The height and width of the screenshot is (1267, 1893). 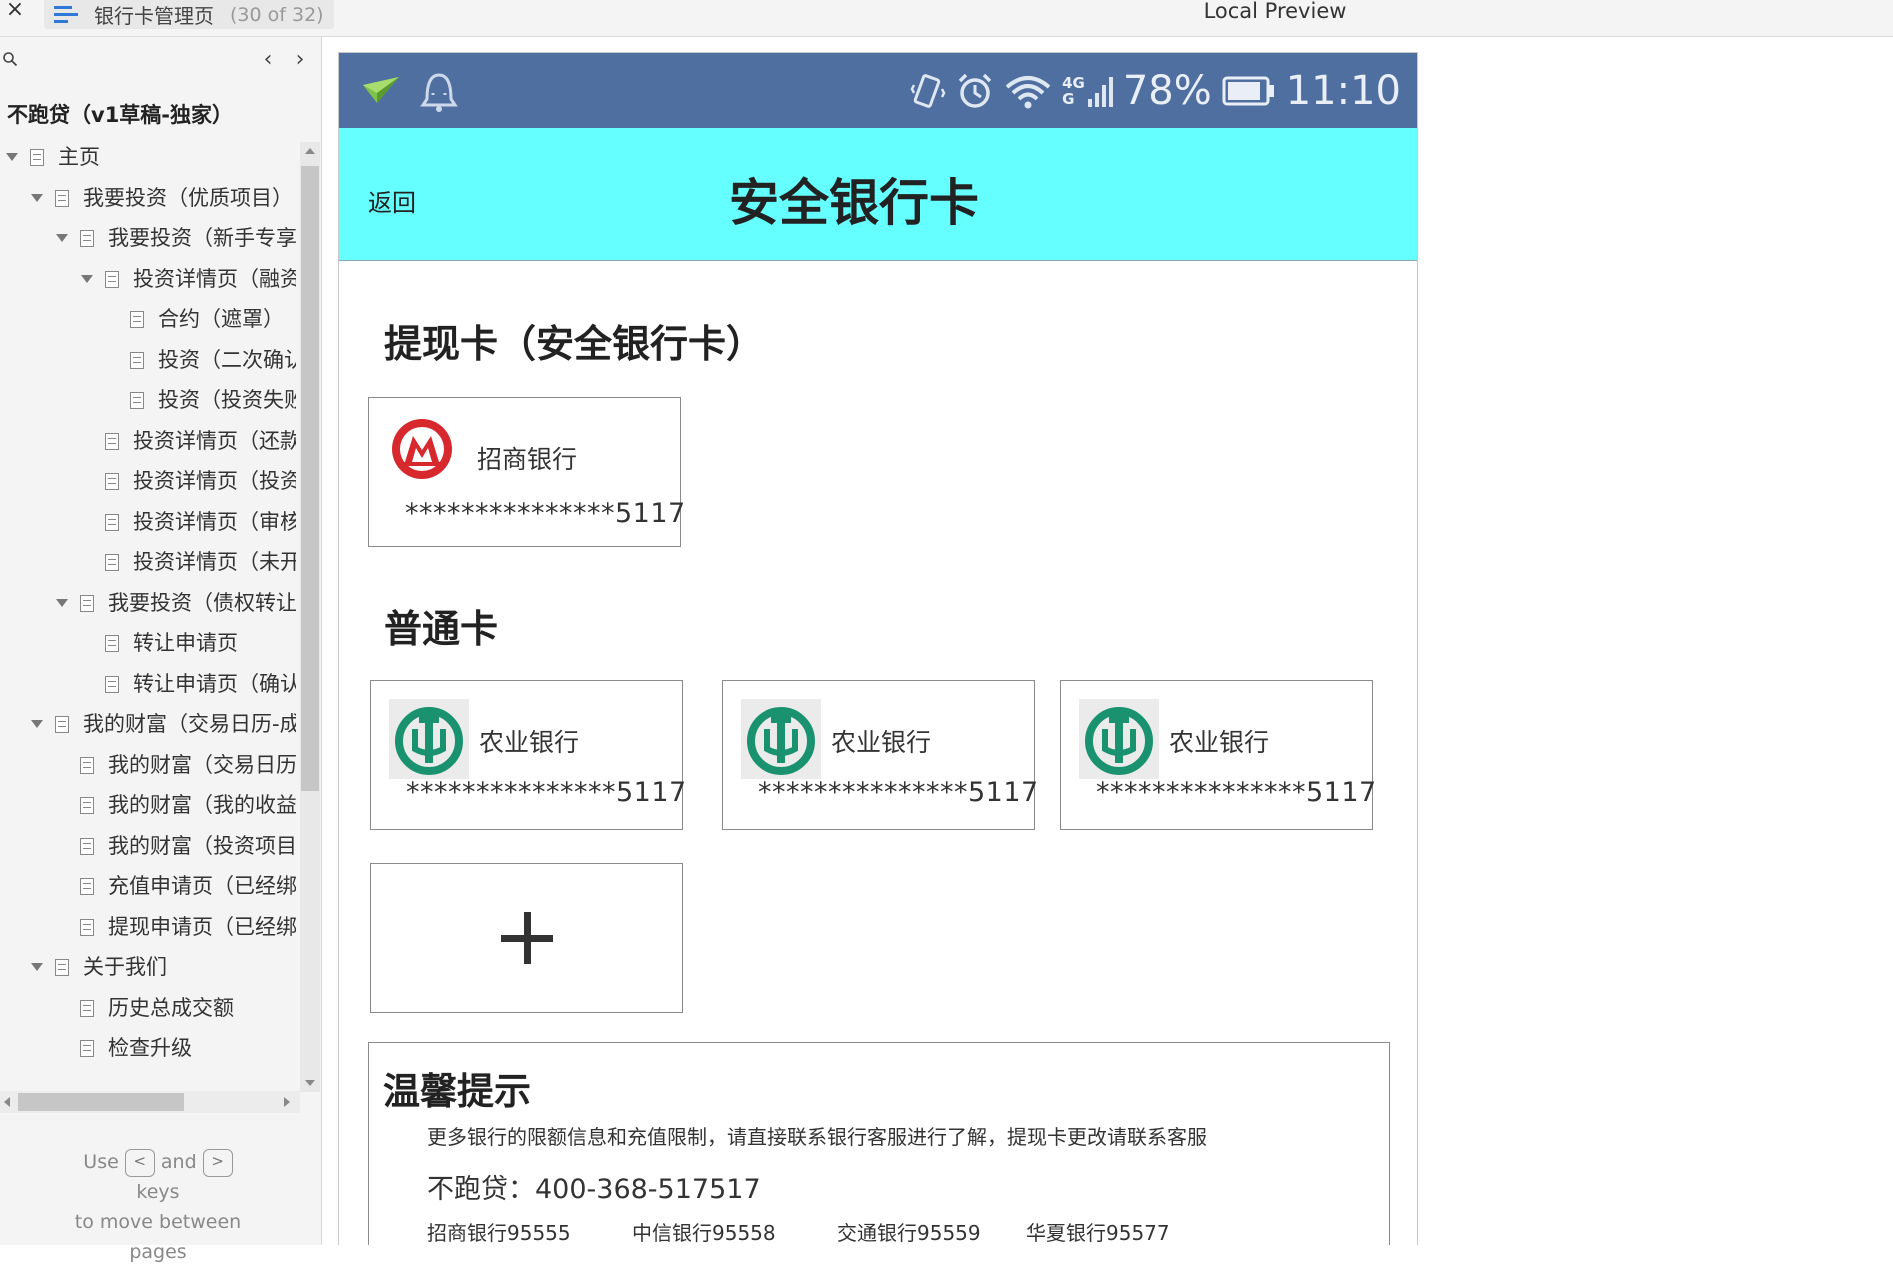 I want to click on prev-page-button: ‹, so click(x=268, y=59).